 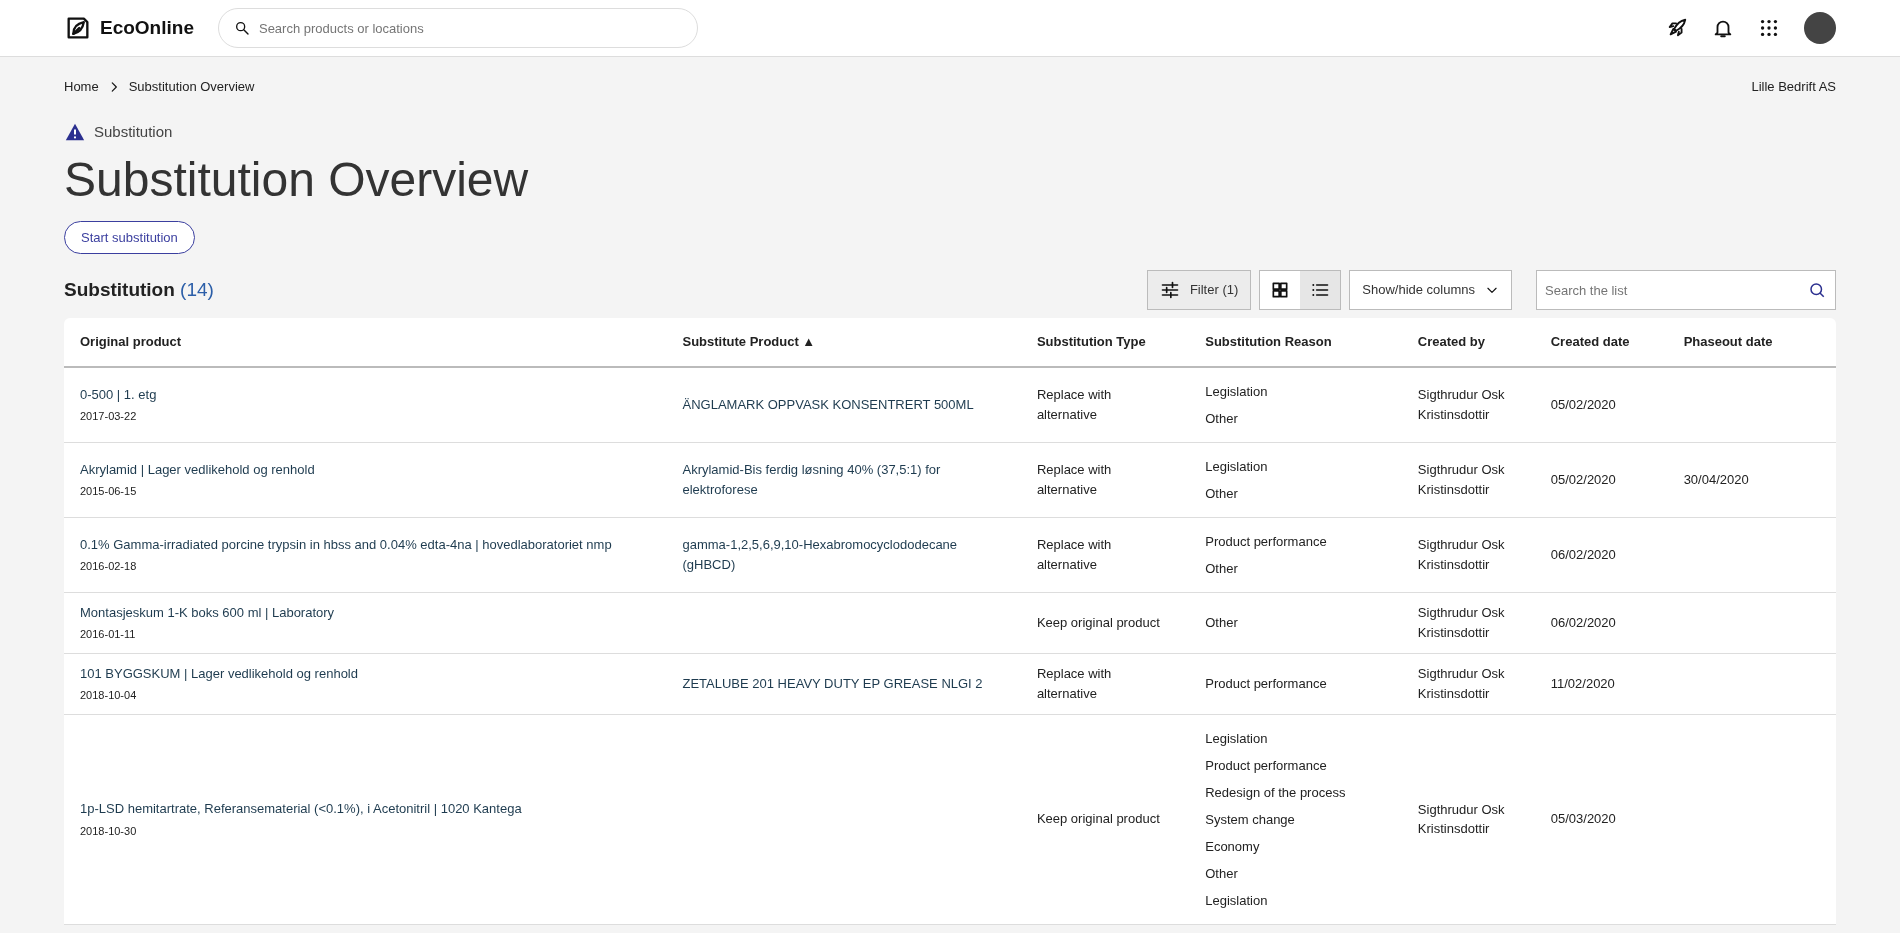 I want to click on column-header: Created date, so click(x=1601, y=342).